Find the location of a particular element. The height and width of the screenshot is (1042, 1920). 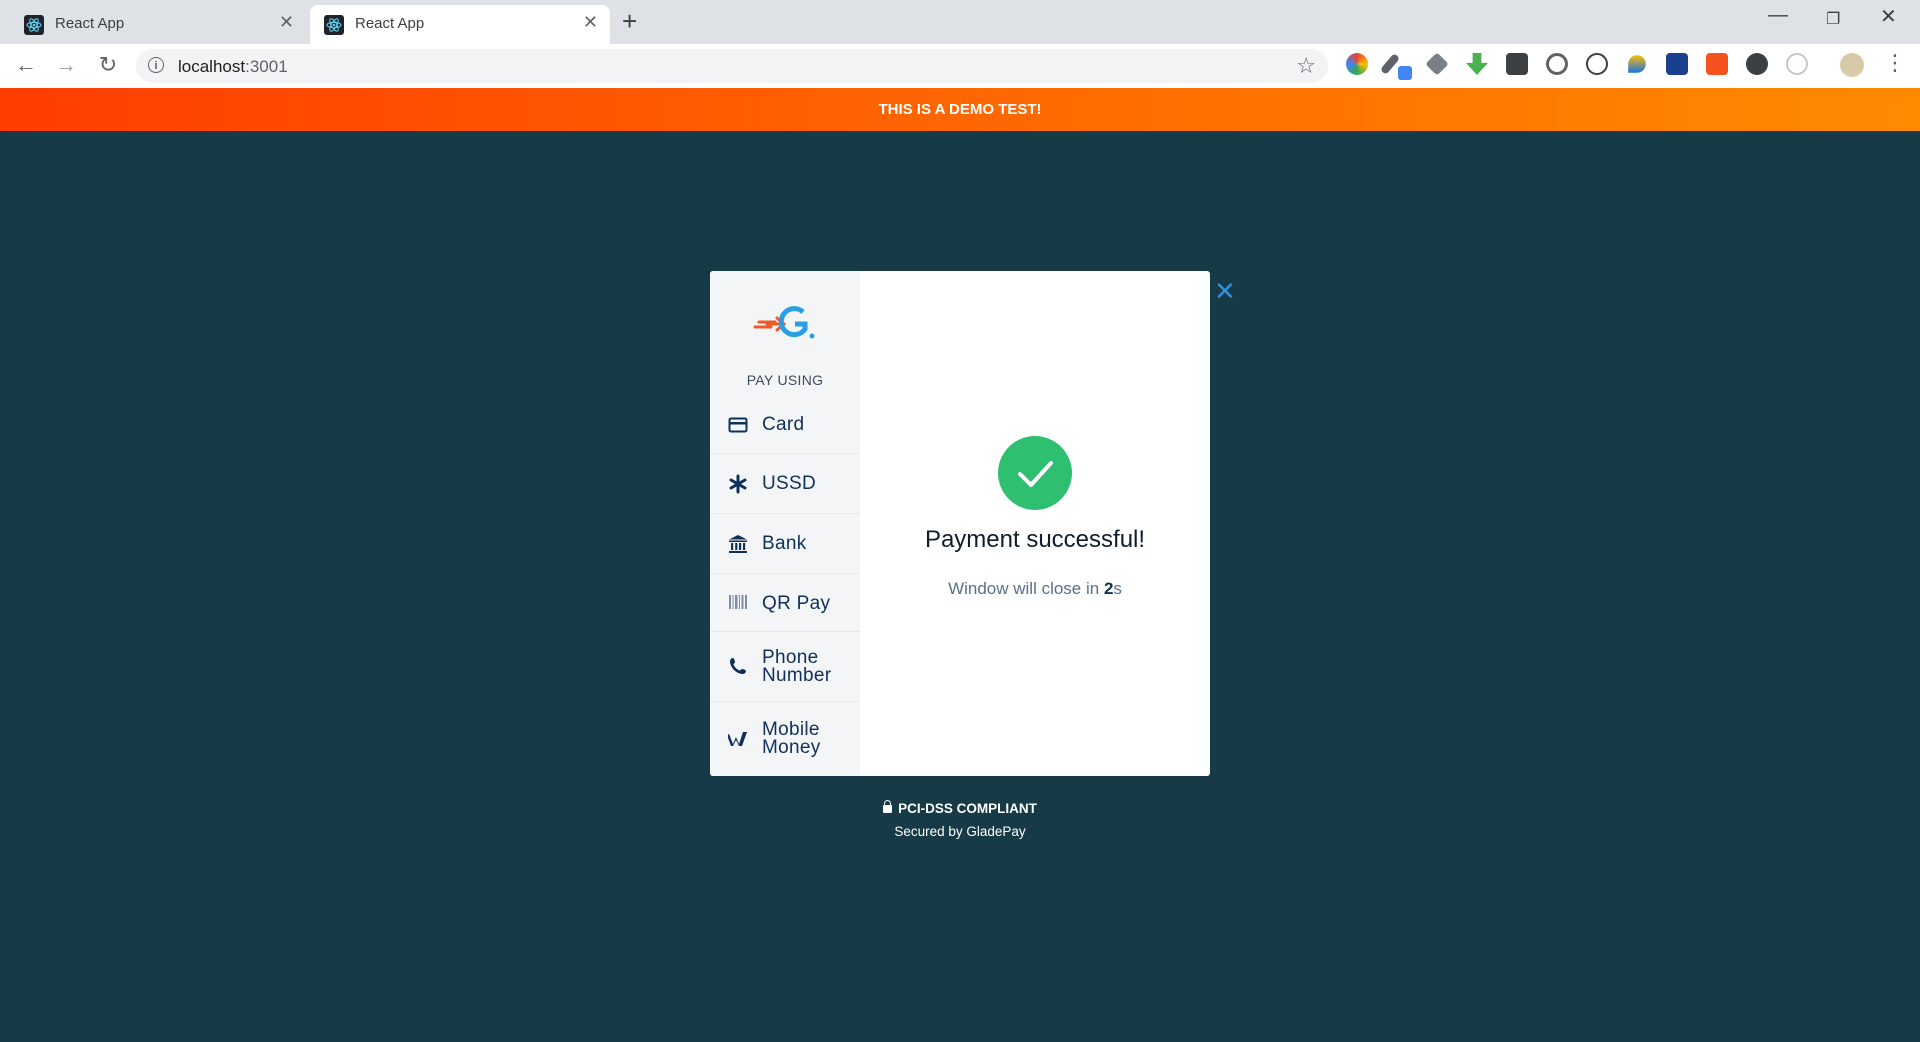

wallet-icon is located at coordinates (737, 739).